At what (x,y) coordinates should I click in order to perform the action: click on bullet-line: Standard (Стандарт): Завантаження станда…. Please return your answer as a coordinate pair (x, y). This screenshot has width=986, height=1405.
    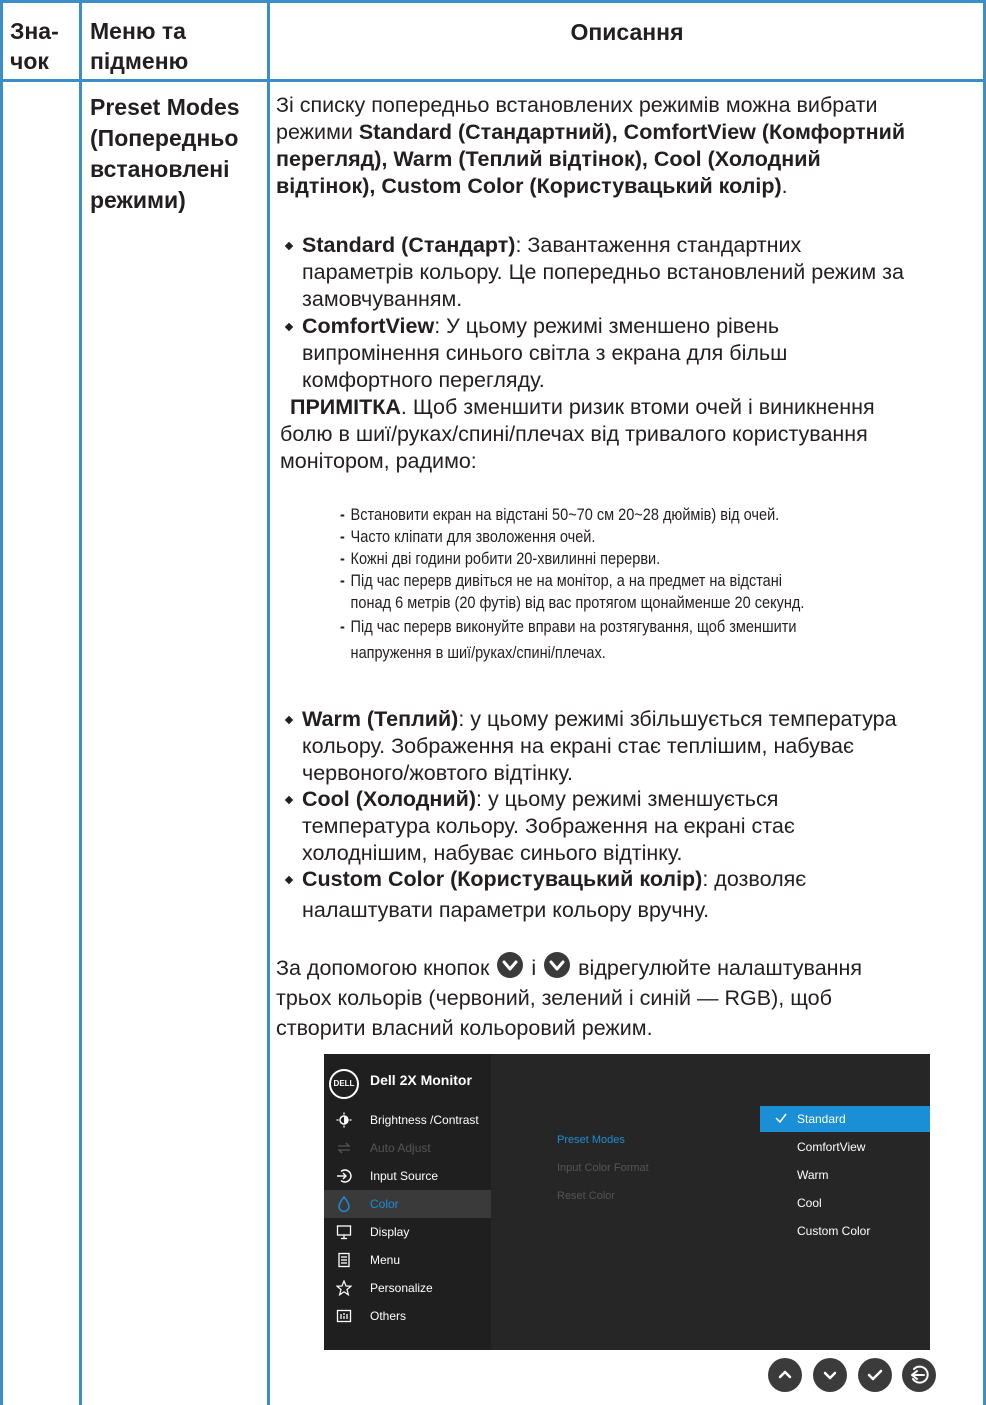
    Looking at the image, I should click on (552, 245).